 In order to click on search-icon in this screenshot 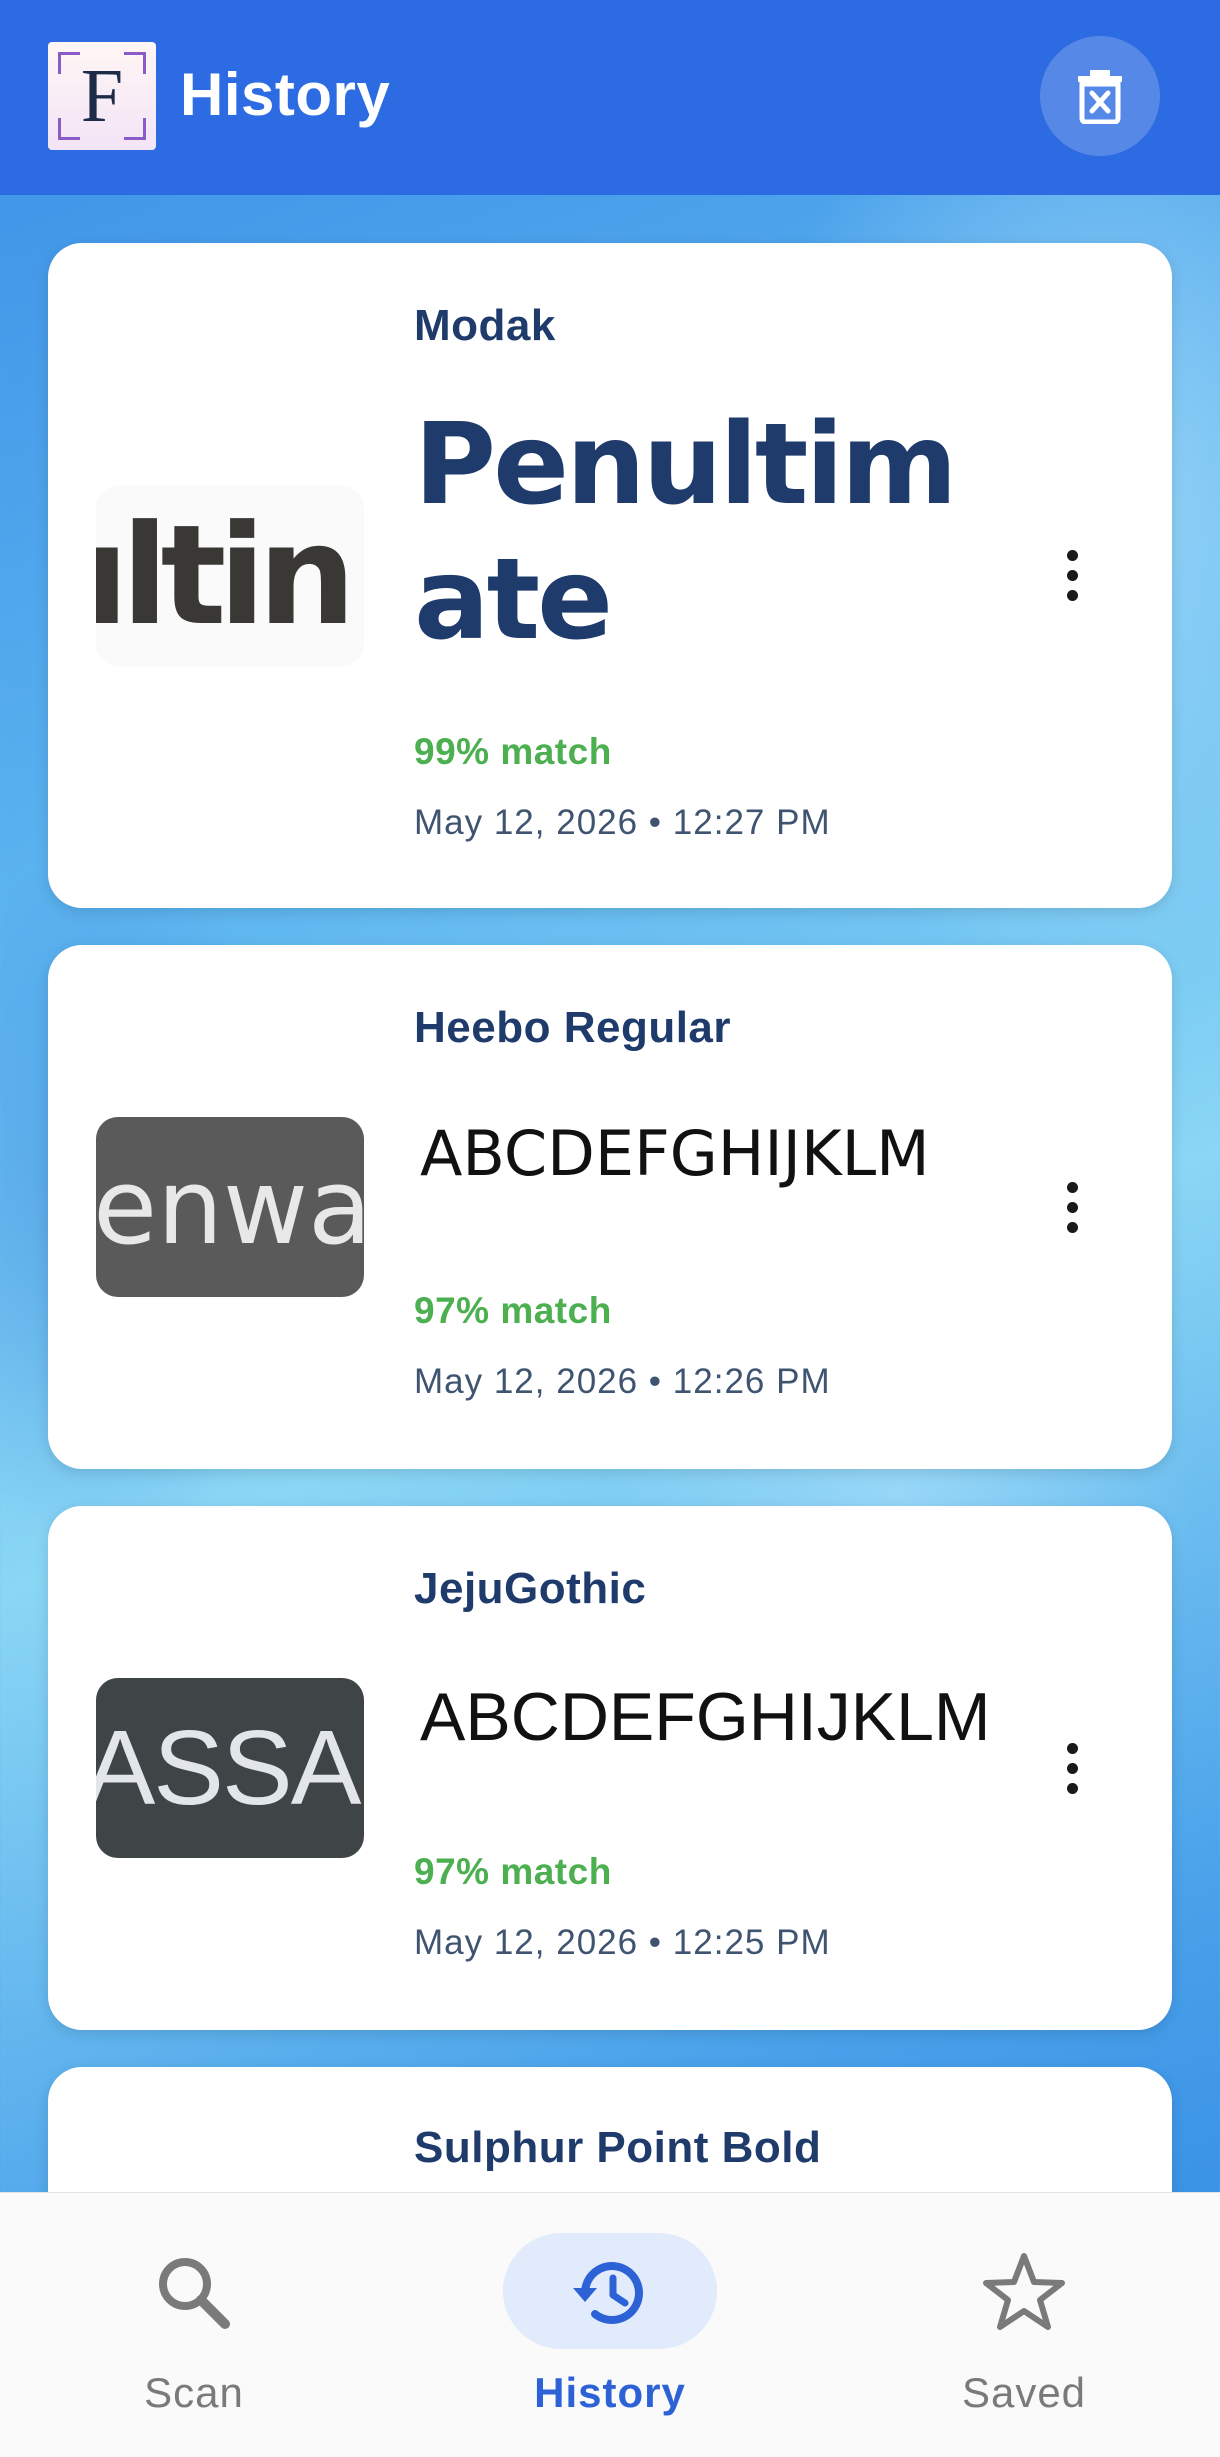, I will do `click(194, 2293)`.